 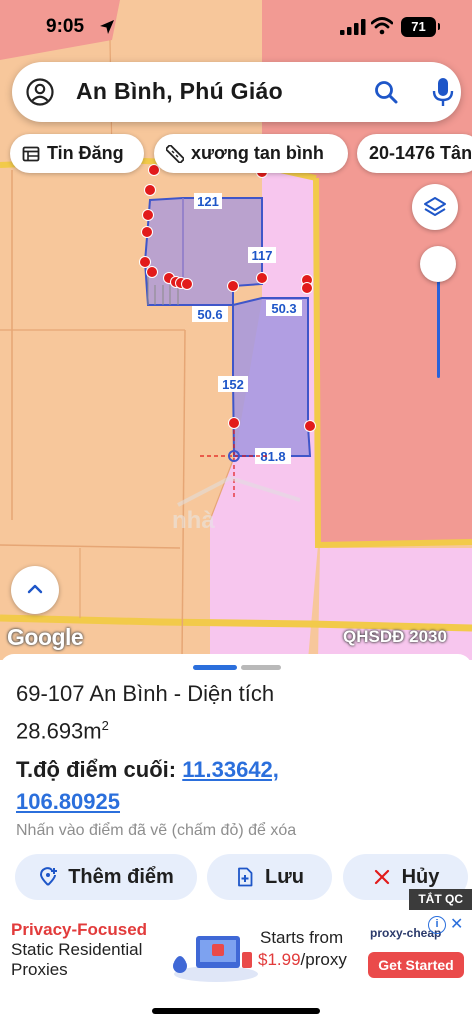 I want to click on status-bar: 9:05 71, so click(x=236, y=28).